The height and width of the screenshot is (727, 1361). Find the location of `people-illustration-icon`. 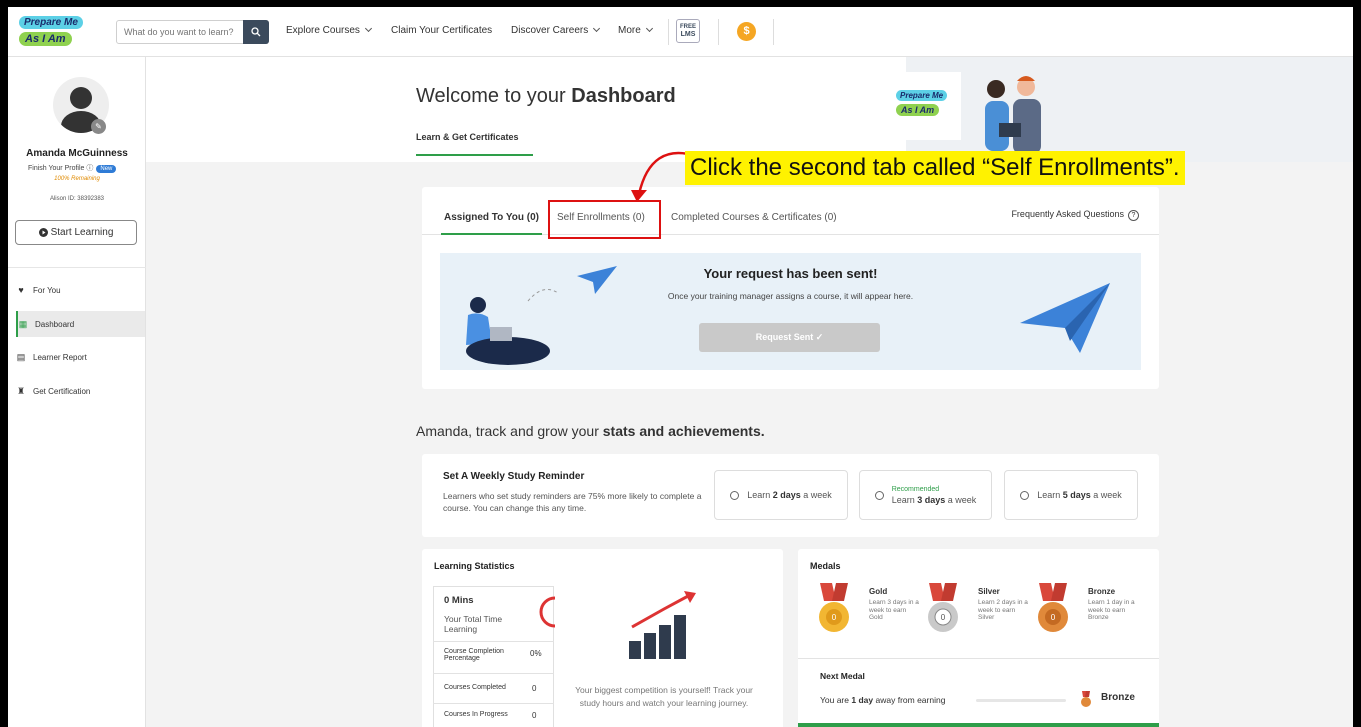

people-illustration-icon is located at coordinates (1013, 115).